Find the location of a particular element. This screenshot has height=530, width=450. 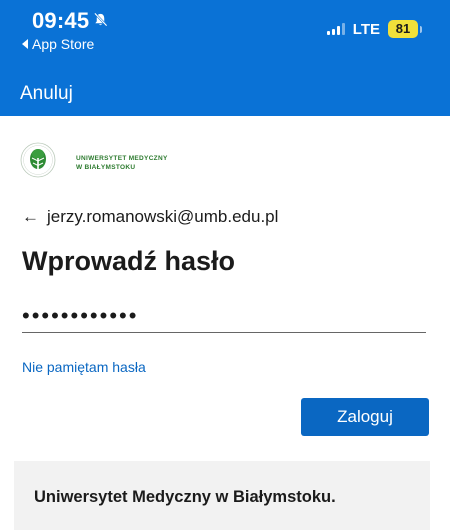

back-to-app-store: App Store is located at coordinates (58, 44).